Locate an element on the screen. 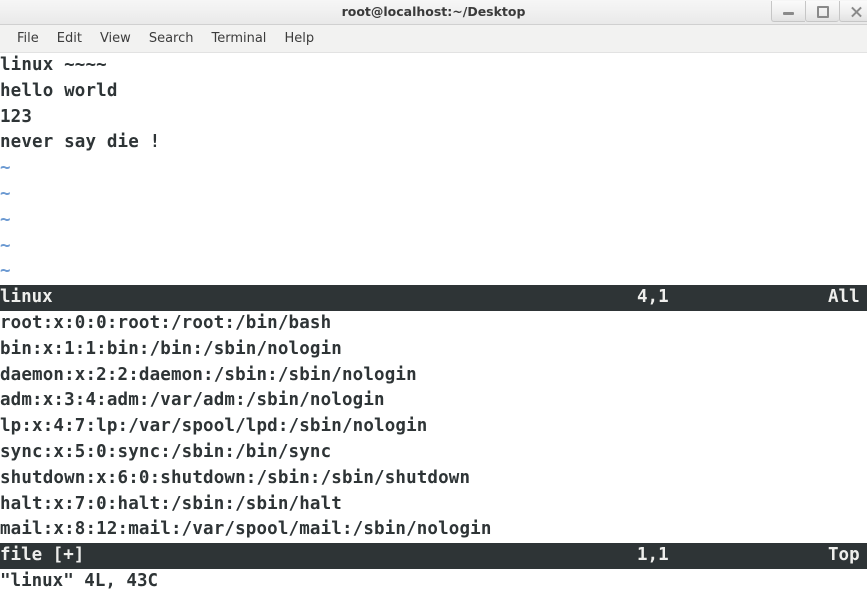 This screenshot has height=595, width=867. maximize-button is located at coordinates (822, 11).